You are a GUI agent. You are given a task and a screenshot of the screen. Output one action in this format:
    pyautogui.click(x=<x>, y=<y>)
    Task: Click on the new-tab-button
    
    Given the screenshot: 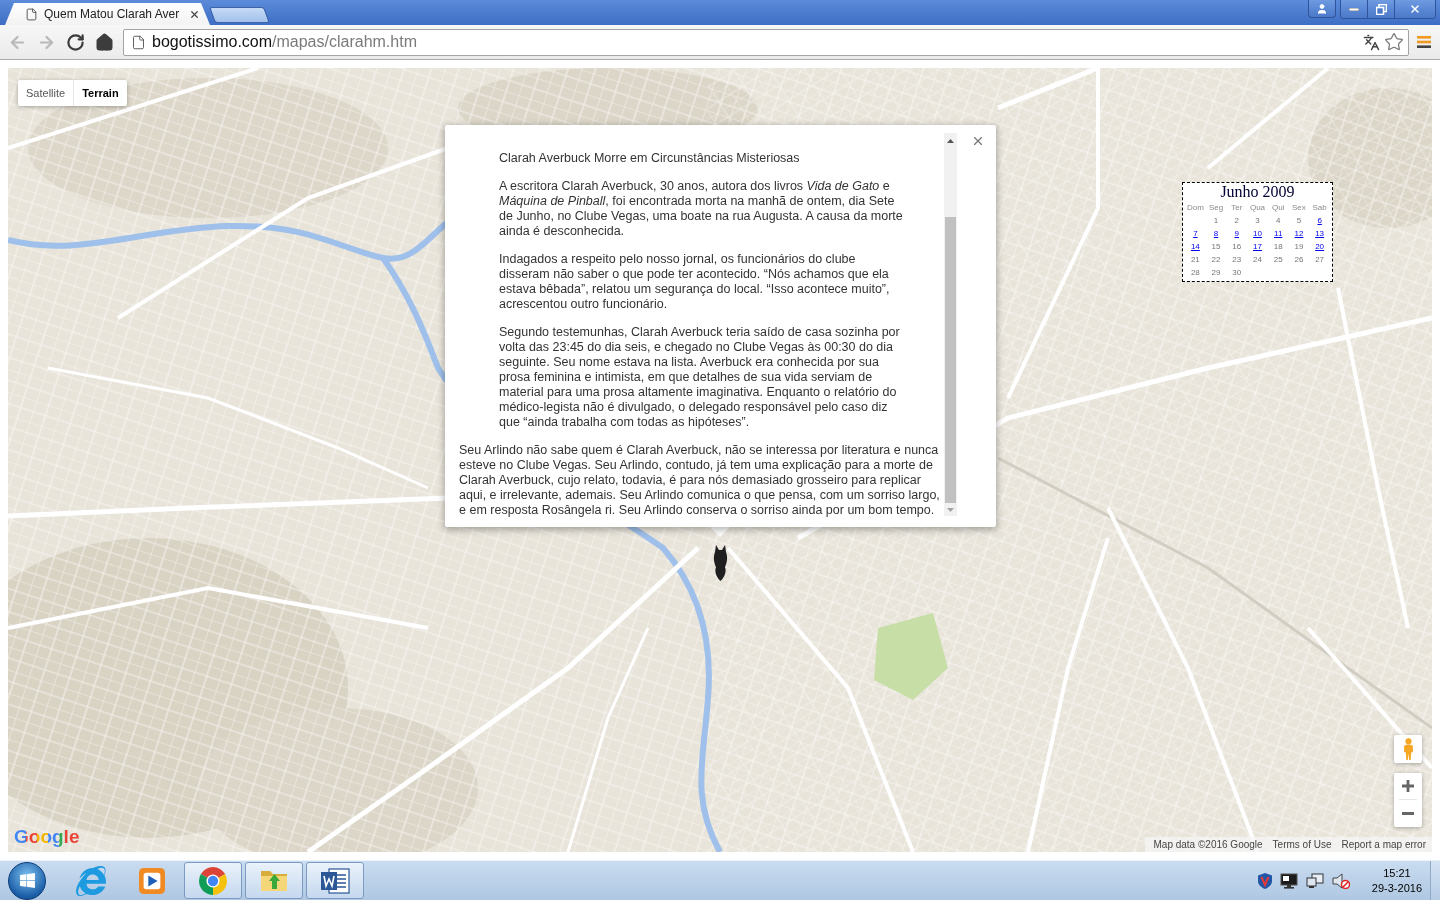 What is the action you would take?
    pyautogui.click(x=239, y=15)
    